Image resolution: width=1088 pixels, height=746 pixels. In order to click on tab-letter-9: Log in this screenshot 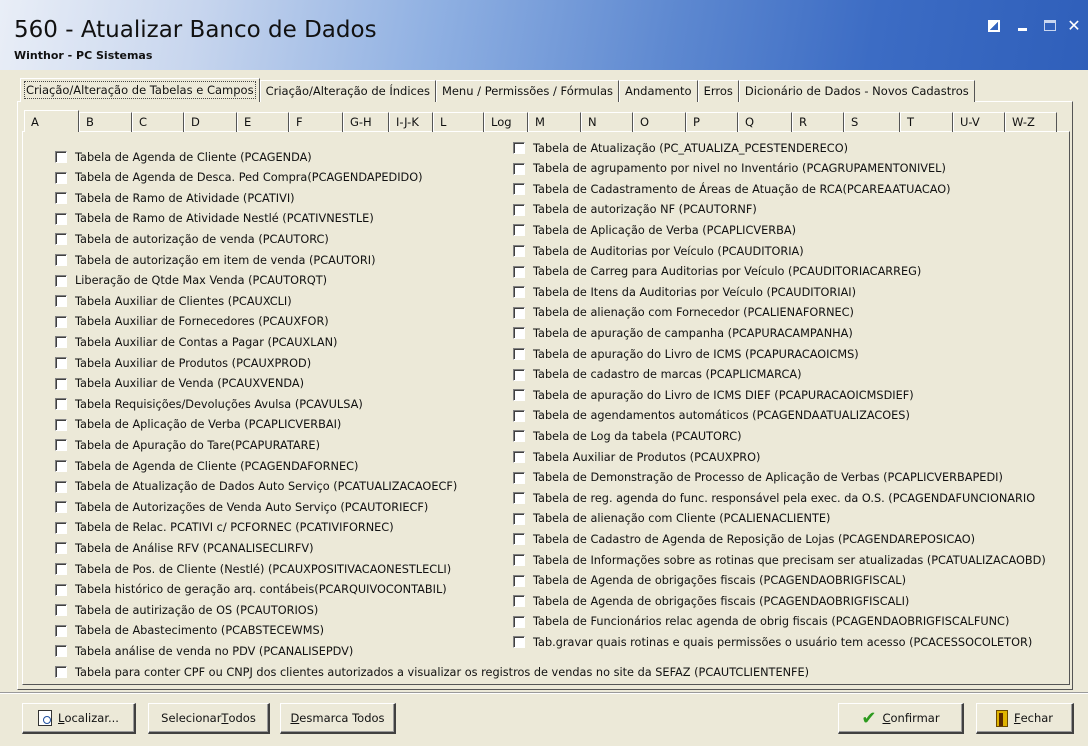, I will do `click(506, 122)`.